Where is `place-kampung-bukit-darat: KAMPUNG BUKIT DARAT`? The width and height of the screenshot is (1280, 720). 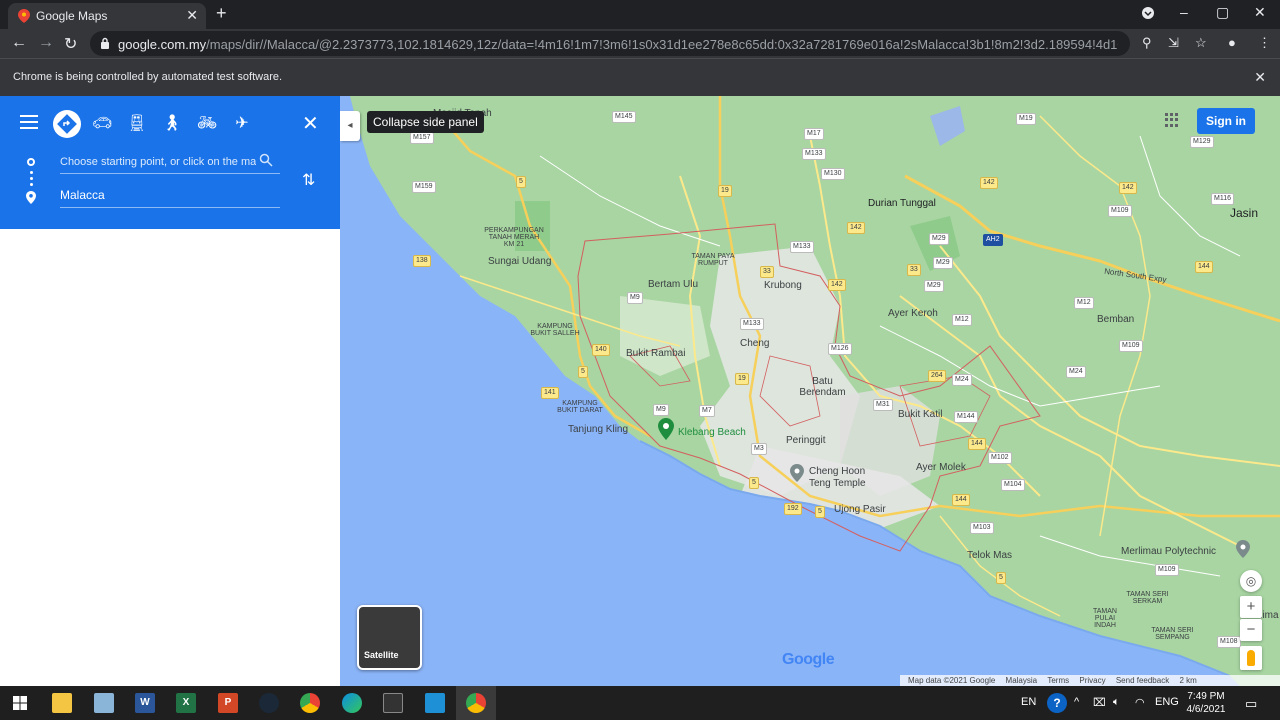
place-kampung-bukit-darat: KAMPUNG BUKIT DARAT is located at coordinates (580, 407).